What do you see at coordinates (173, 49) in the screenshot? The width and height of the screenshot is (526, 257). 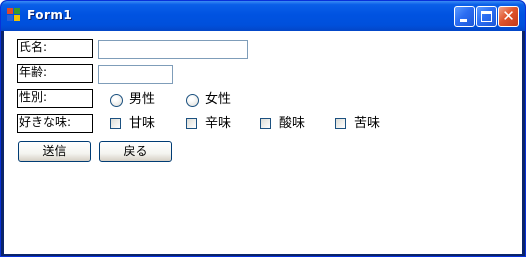 I see `name-input` at bounding box center [173, 49].